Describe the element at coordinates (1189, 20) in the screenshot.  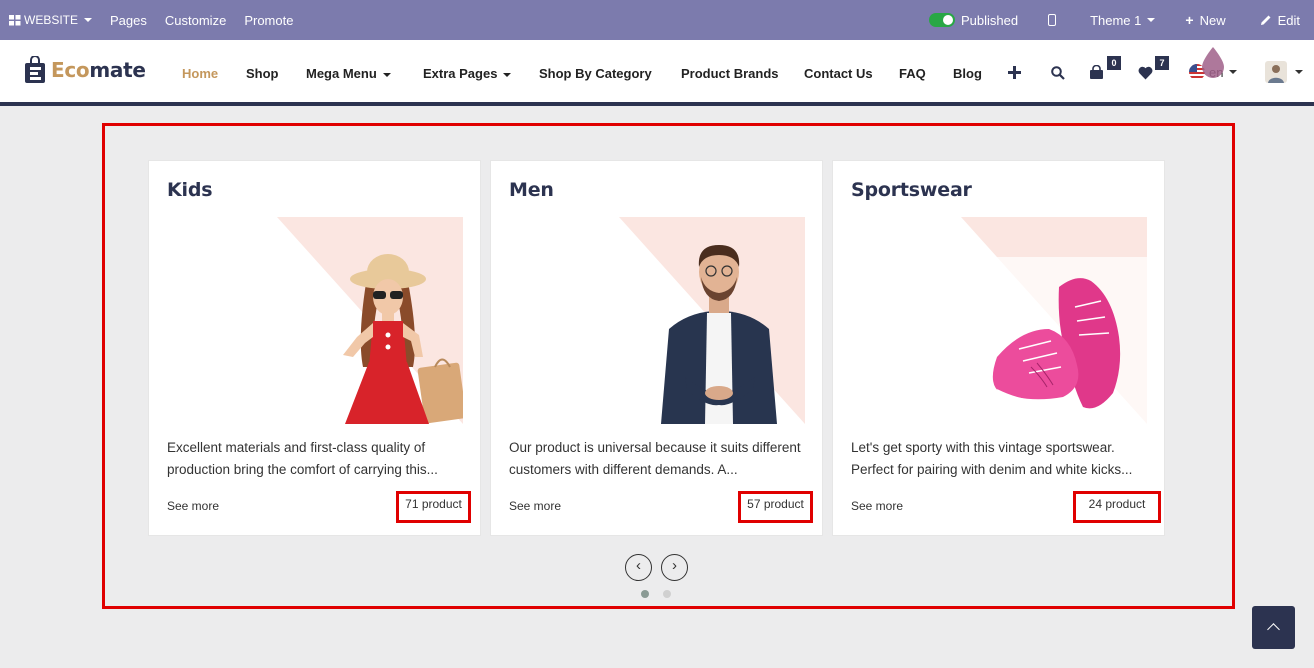
I see `plus-icon: +` at that location.